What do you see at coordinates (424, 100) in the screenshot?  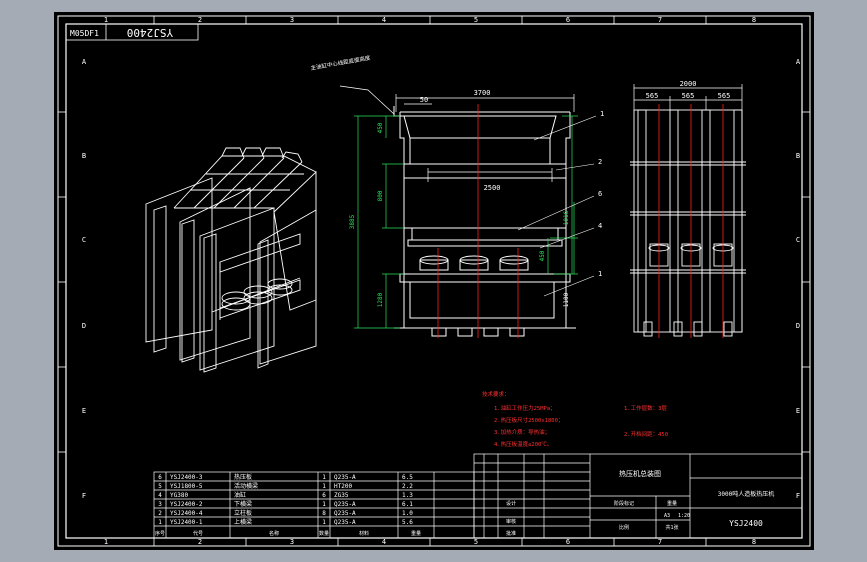 I see `front-left-offset: 50` at bounding box center [424, 100].